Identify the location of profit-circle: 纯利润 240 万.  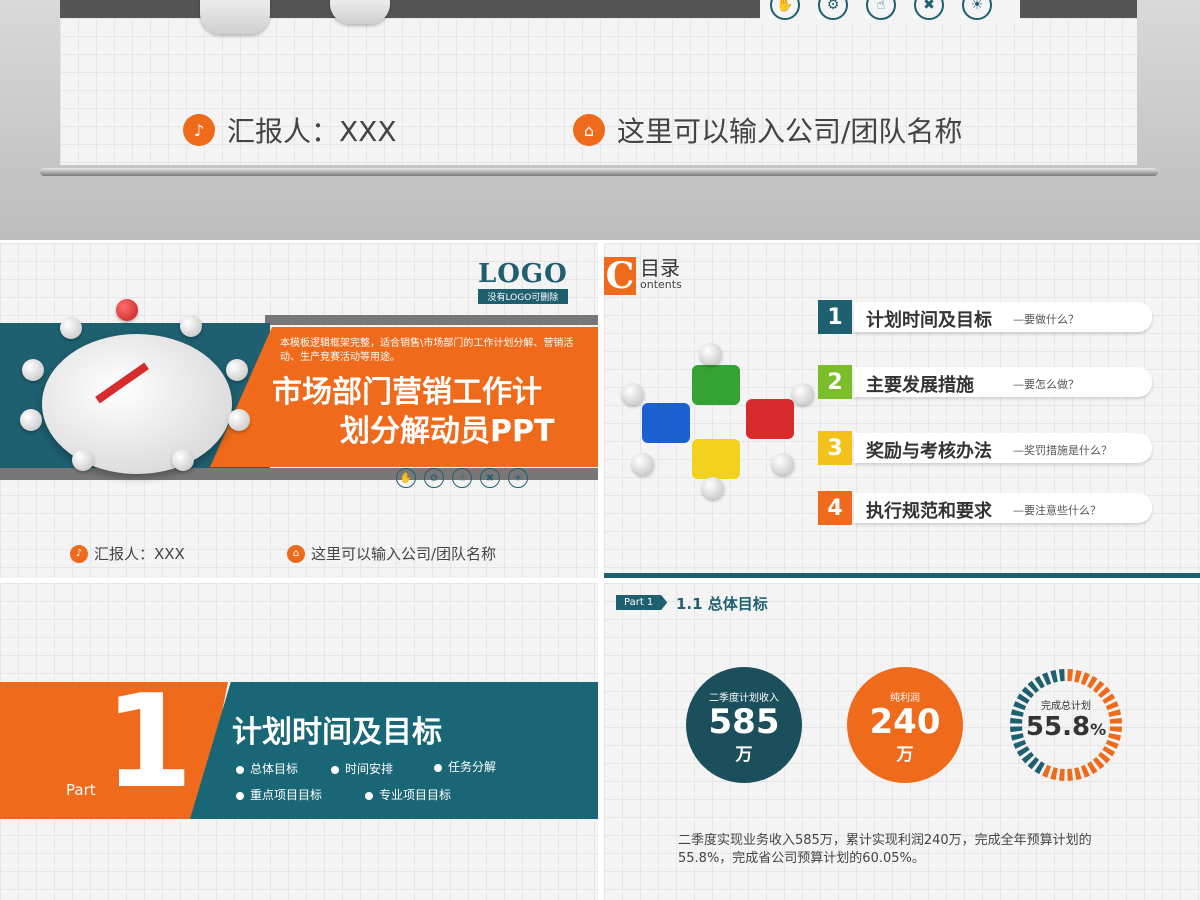
(905, 725).